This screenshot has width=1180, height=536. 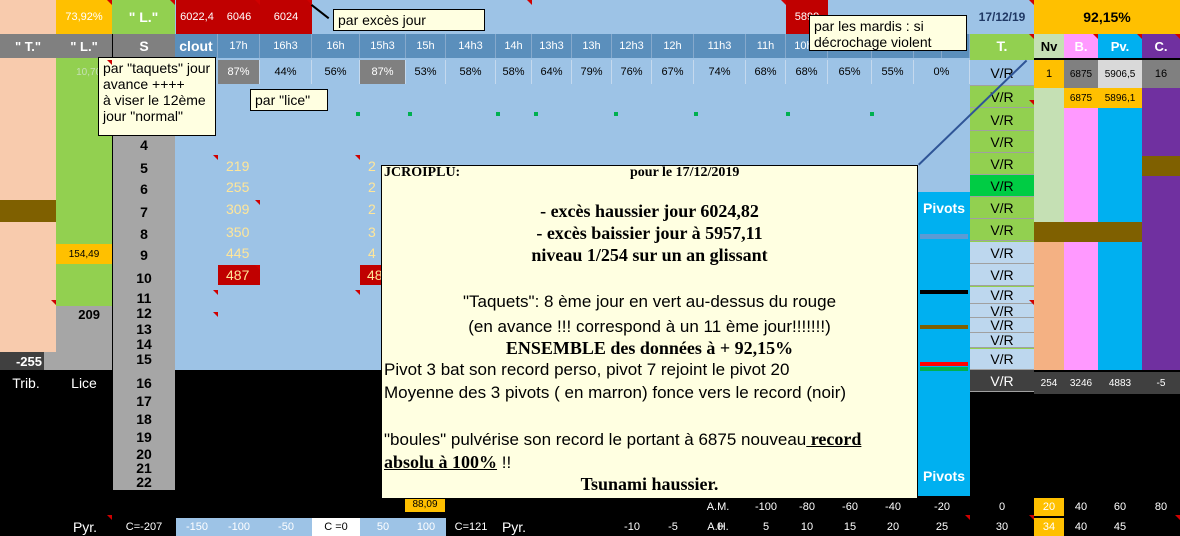 What do you see at coordinates (289, 100) in the screenshot?
I see `note-lice: par "lice"` at bounding box center [289, 100].